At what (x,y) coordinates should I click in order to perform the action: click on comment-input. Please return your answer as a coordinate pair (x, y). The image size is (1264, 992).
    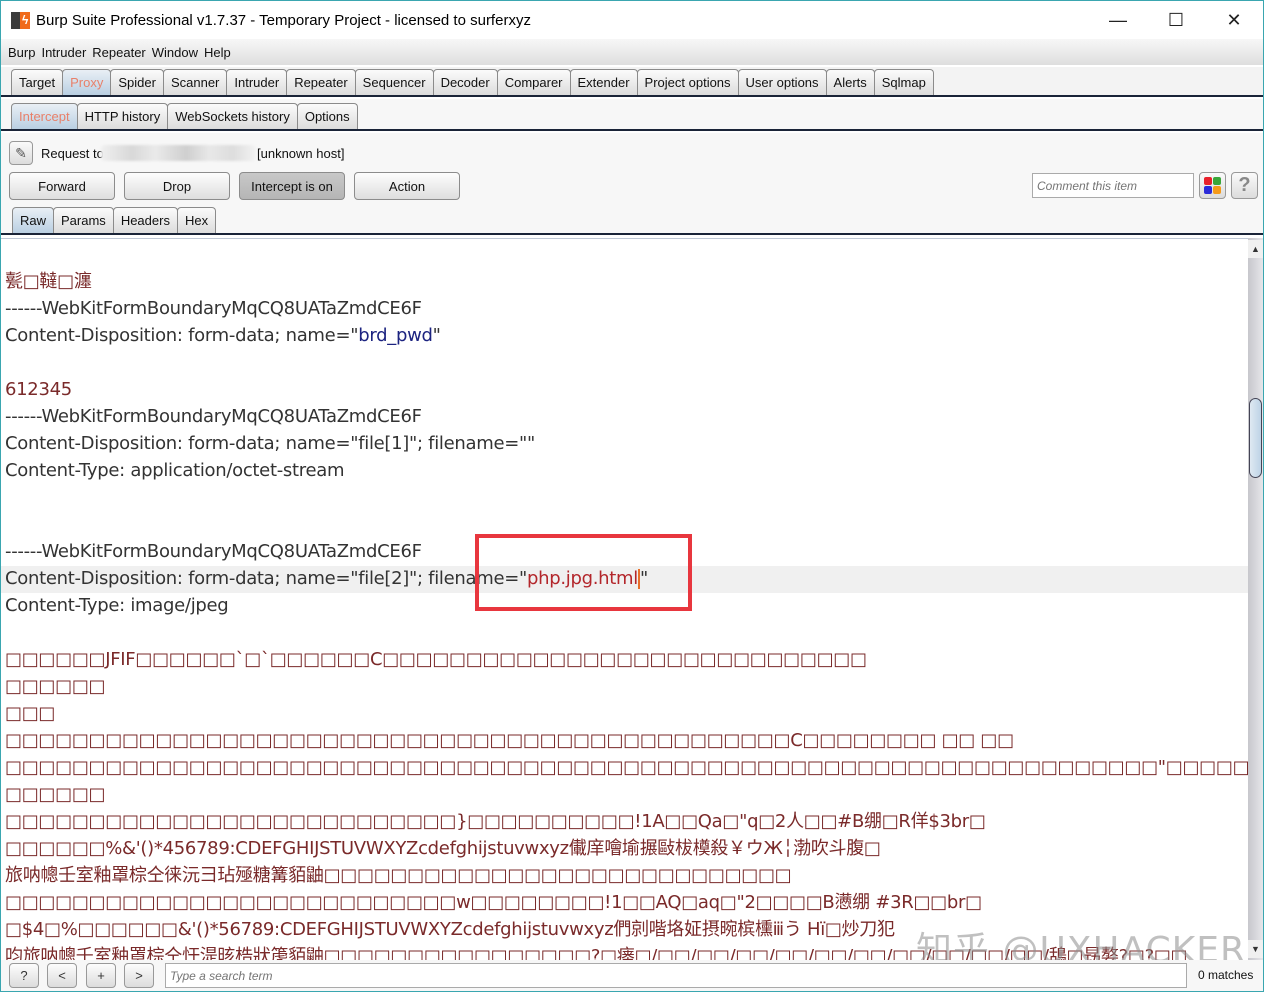
    Looking at the image, I should click on (1113, 185).